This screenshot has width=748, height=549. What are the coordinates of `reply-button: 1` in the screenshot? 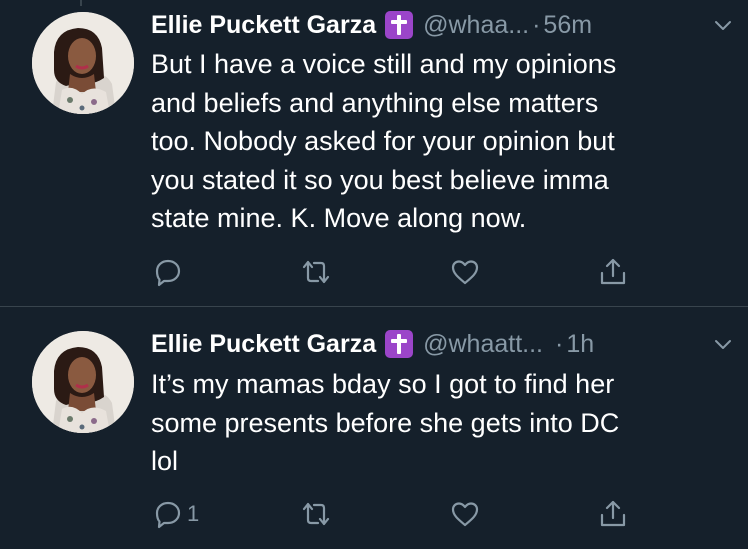 It's located at (175, 514).